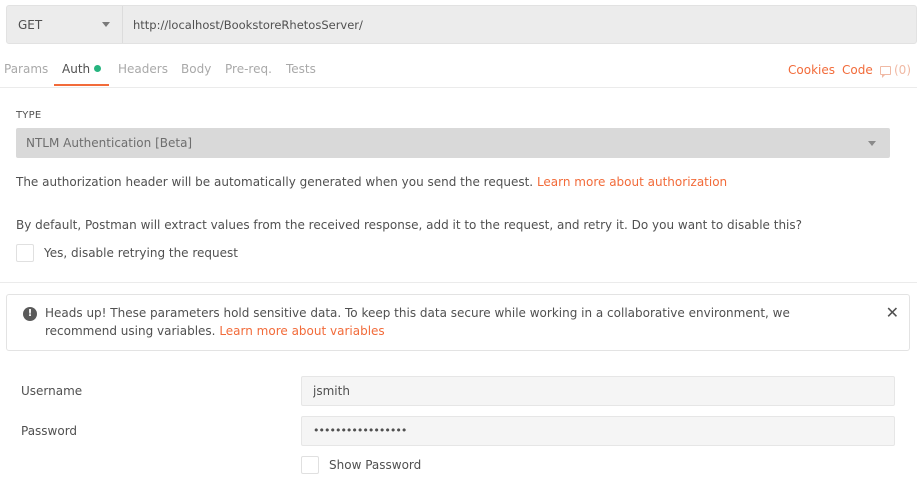 The image size is (917, 490). I want to click on disable-retry-label: Yes, disable retrying the request, so click(141, 253).